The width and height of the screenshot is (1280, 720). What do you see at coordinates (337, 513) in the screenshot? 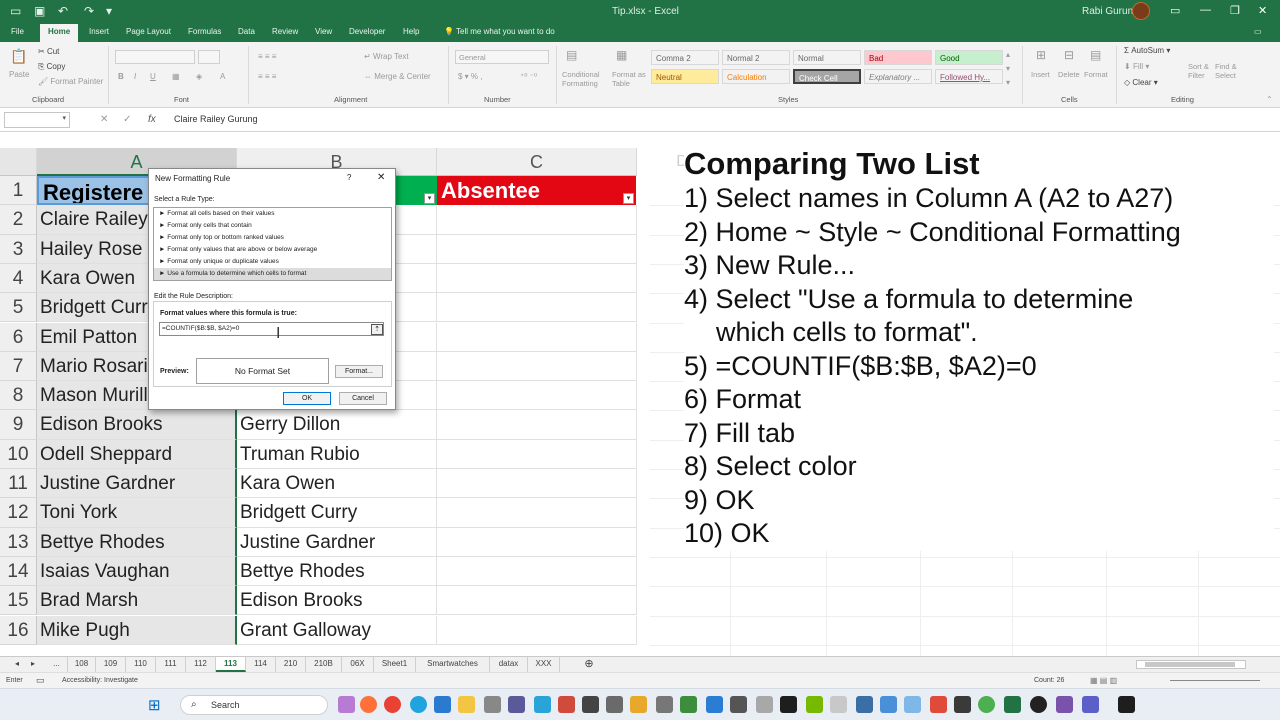
I see `cell-b: Bridgett Curry` at bounding box center [337, 513].